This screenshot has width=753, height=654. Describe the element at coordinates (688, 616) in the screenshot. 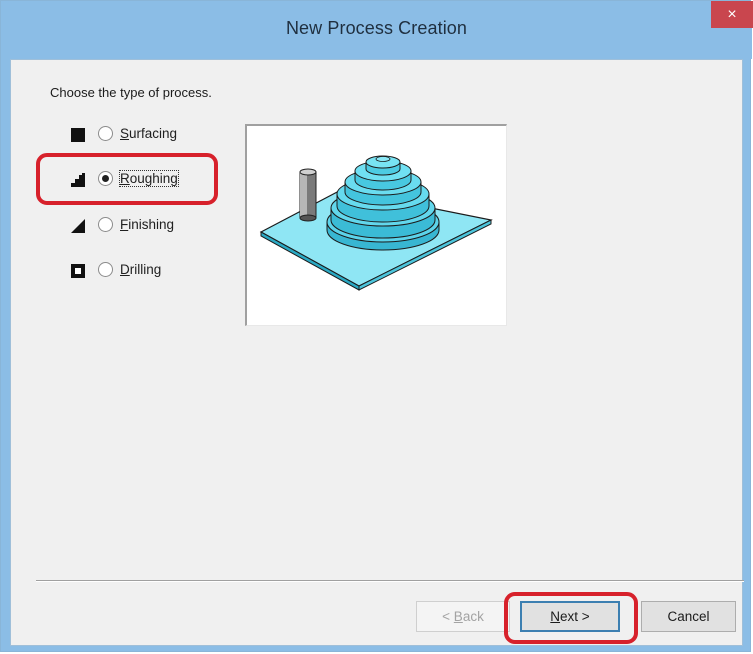

I see `cancel-button: Cancel` at that location.